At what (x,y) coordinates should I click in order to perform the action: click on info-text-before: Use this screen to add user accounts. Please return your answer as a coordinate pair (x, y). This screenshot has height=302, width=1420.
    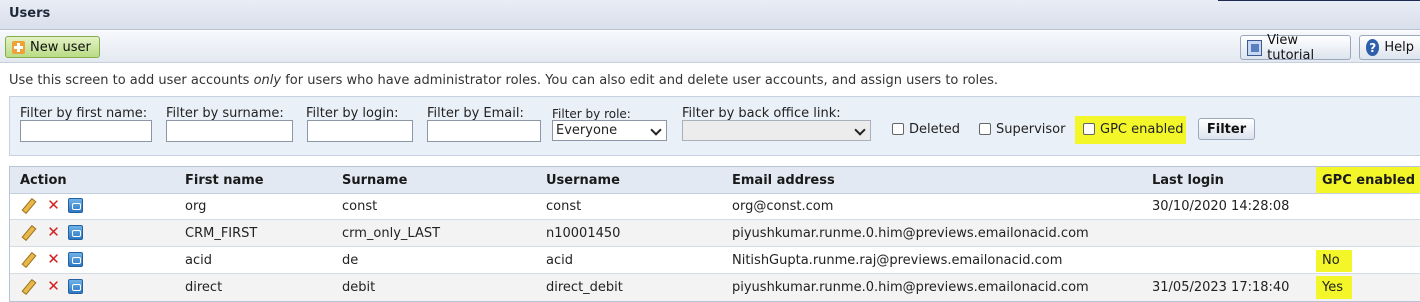
    Looking at the image, I should click on (131, 80).